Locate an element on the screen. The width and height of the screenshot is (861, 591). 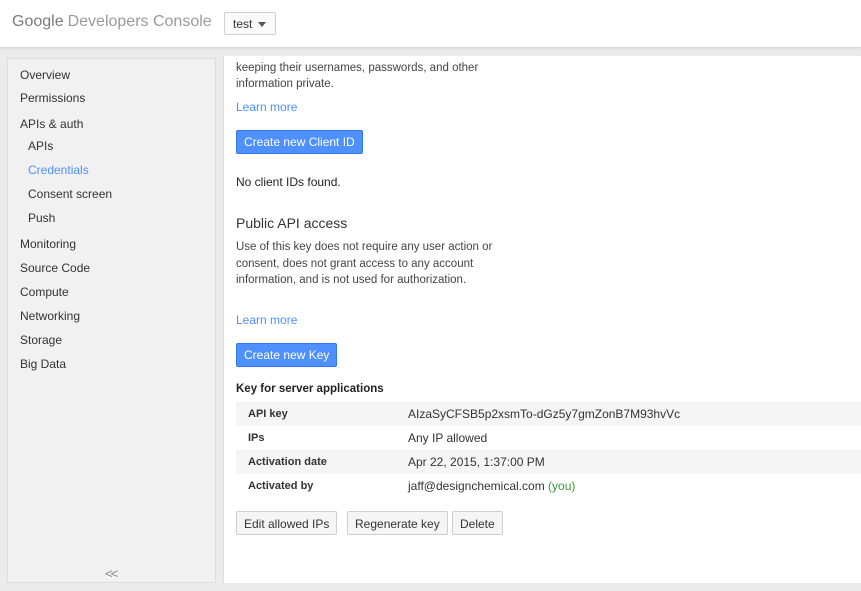
sidebar-item-credentials: Credentials is located at coordinates (58, 170).